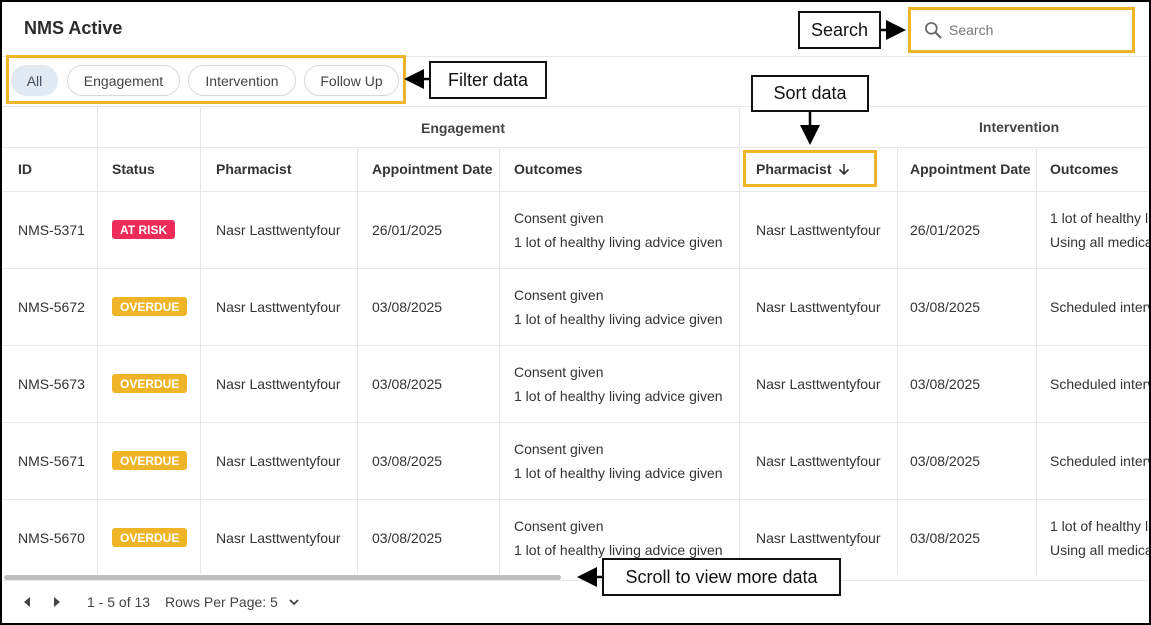  What do you see at coordinates (794, 169) in the screenshot?
I see `column-header-label: Pharmacist` at bounding box center [794, 169].